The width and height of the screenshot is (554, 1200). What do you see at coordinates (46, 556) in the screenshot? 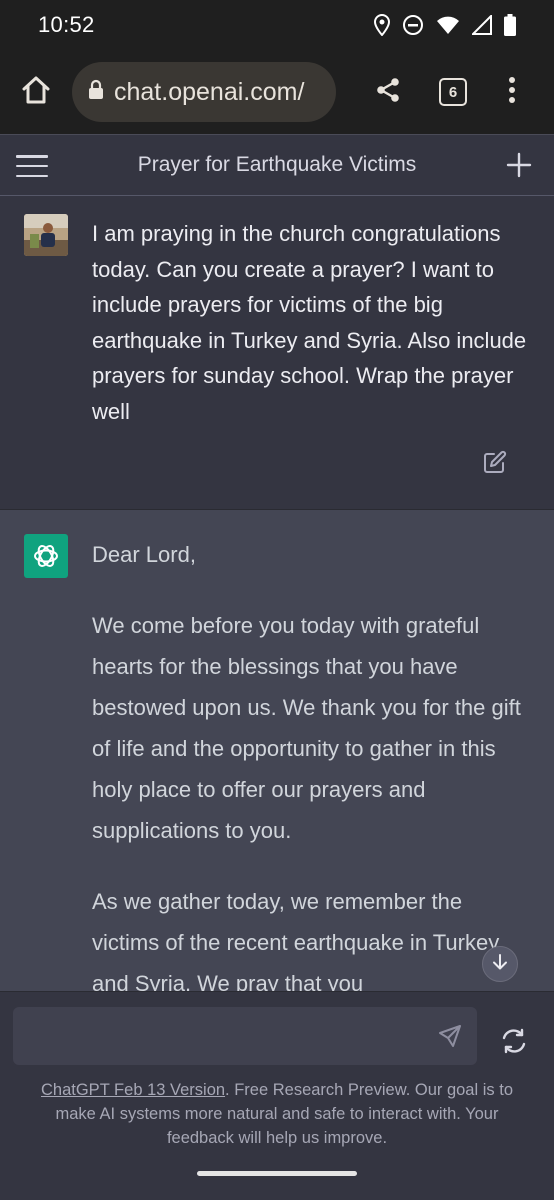
I see `openai-logo-icon` at bounding box center [46, 556].